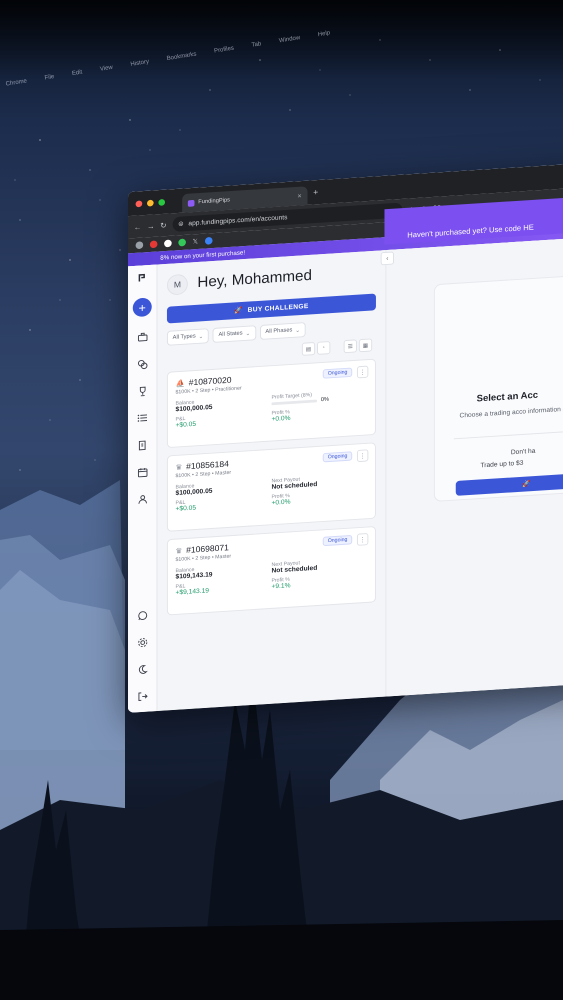  What do you see at coordinates (509, 482) in the screenshot?
I see `get-funded-button: 🚀` at bounding box center [509, 482].